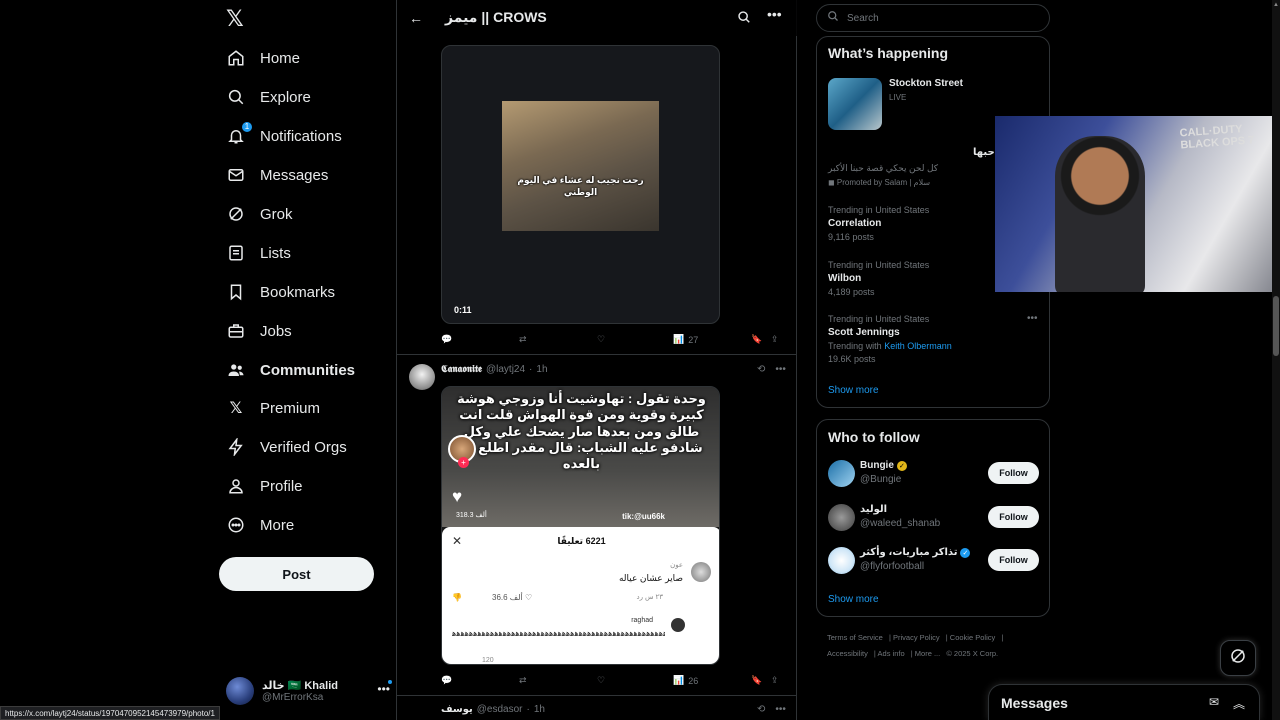 This screenshot has height=720, width=1280. What do you see at coordinates (263, 58) in the screenshot?
I see `nav-home: Home` at bounding box center [263, 58].